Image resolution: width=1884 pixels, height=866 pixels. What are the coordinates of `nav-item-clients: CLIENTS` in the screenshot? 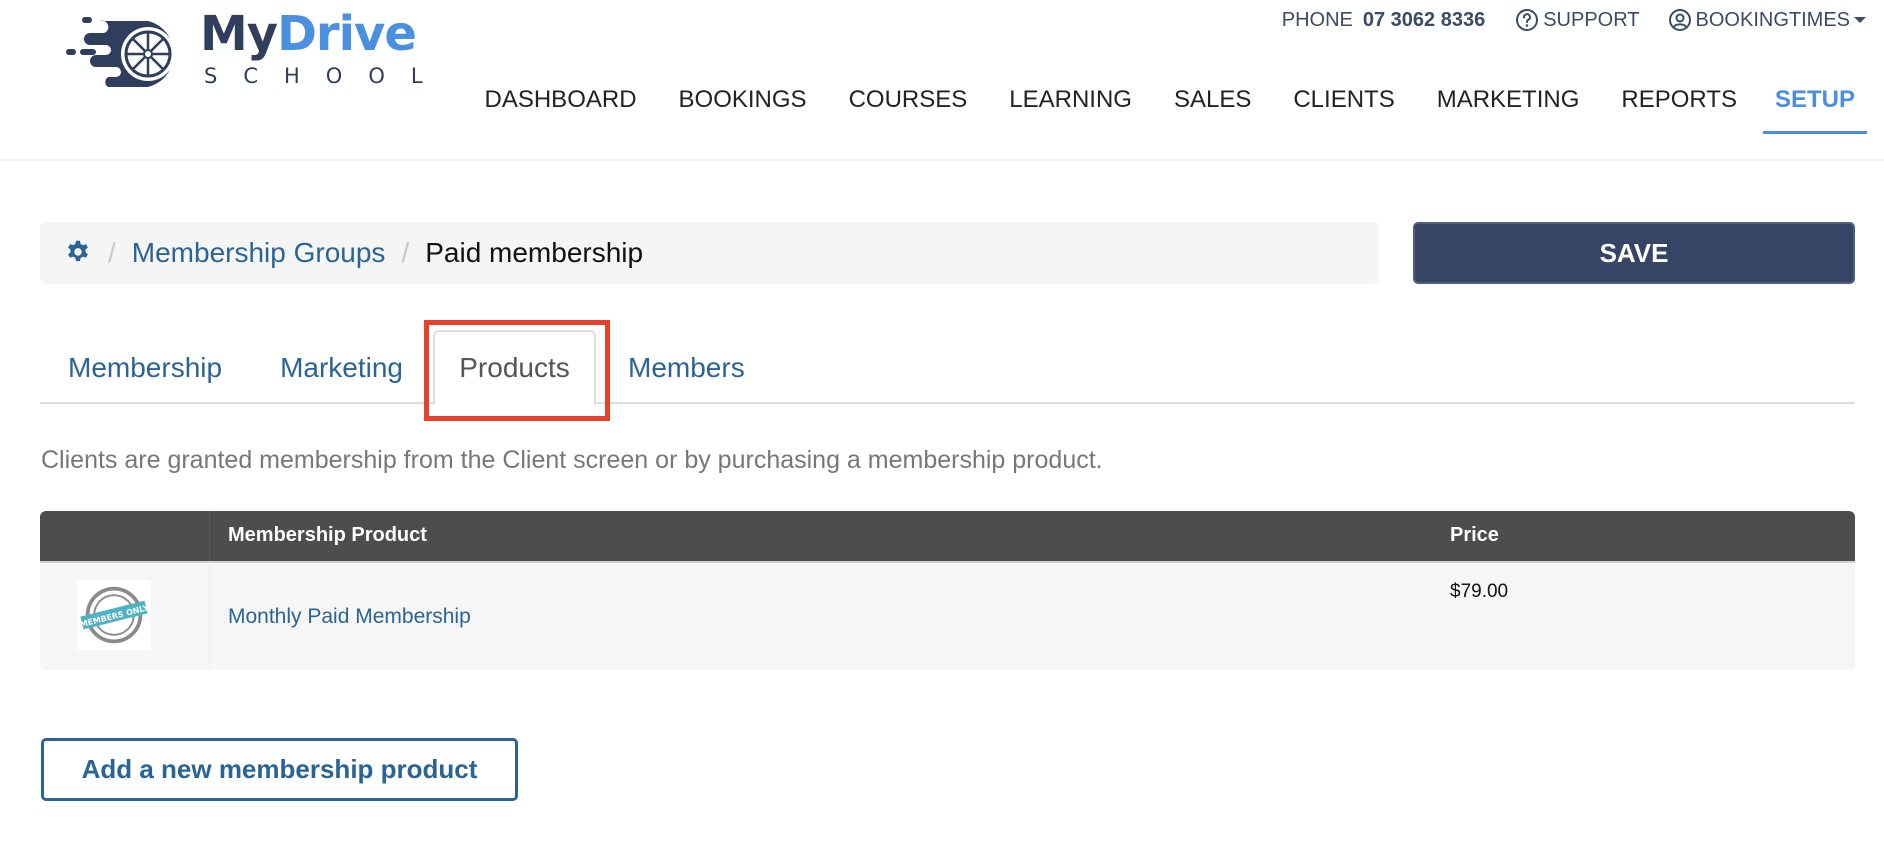 It's located at (1343, 110).